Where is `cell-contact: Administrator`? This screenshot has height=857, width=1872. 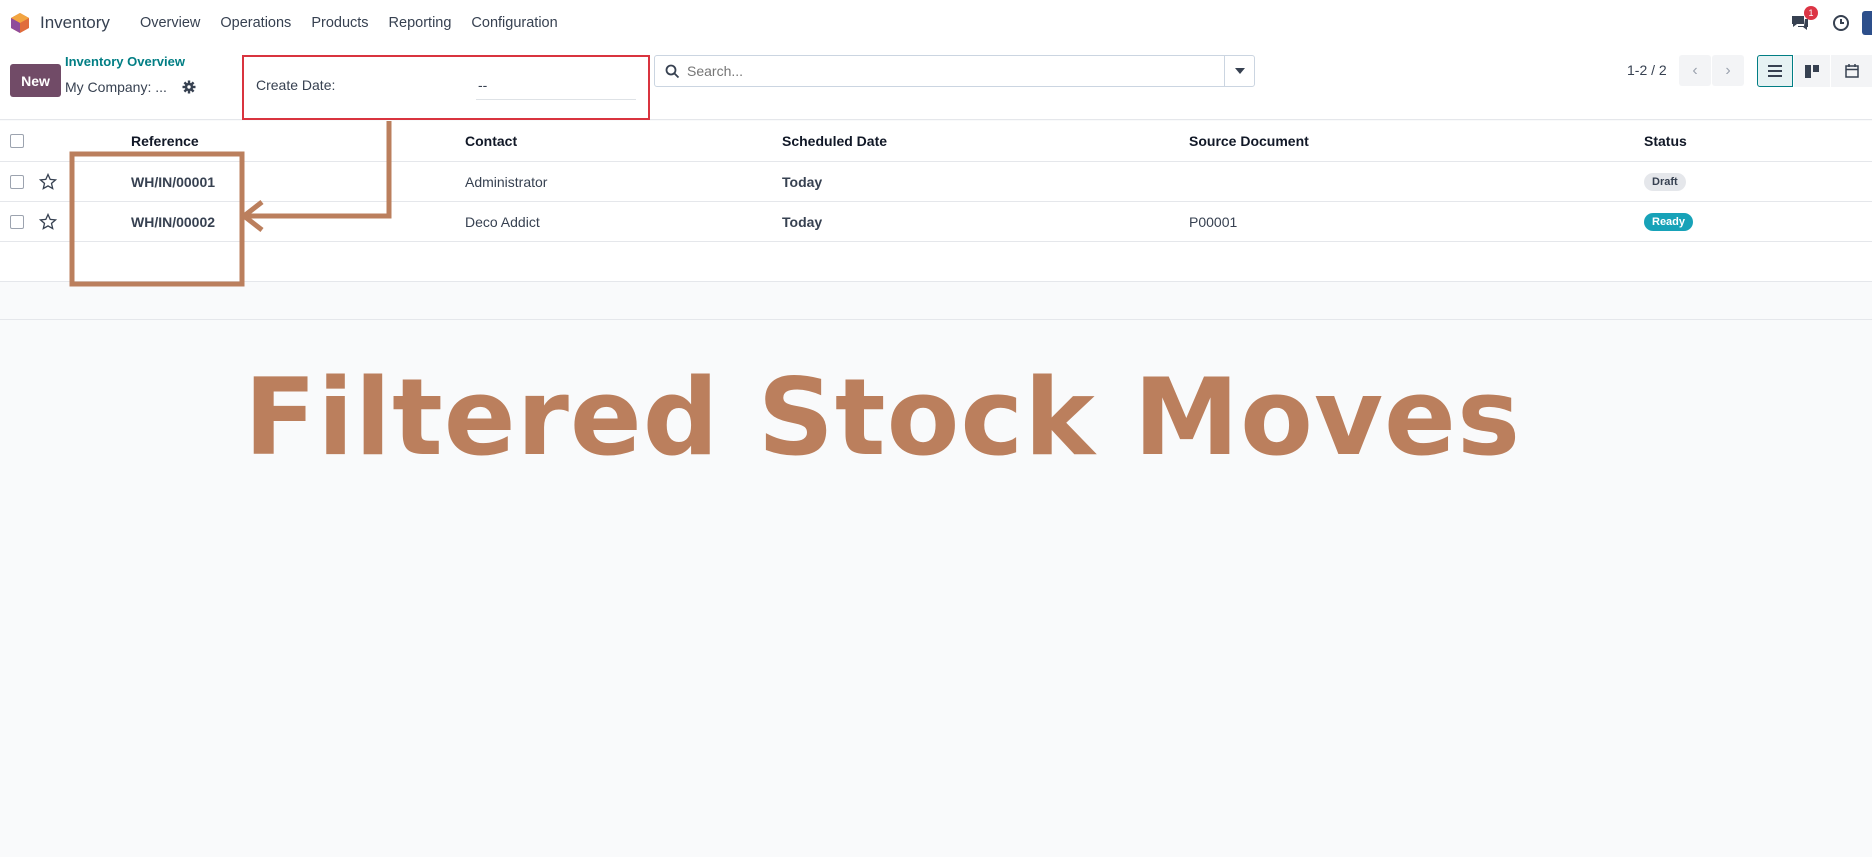
cell-contact: Administrator is located at coordinates (506, 182).